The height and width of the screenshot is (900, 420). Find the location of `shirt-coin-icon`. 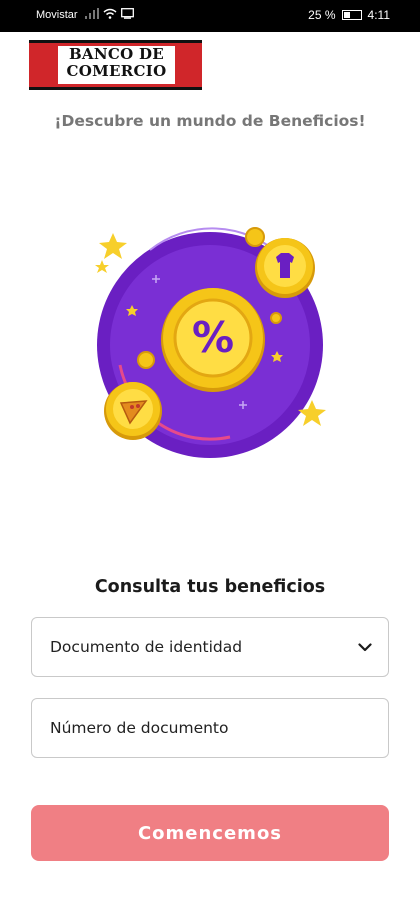

shirt-coin-icon is located at coordinates (285, 268).